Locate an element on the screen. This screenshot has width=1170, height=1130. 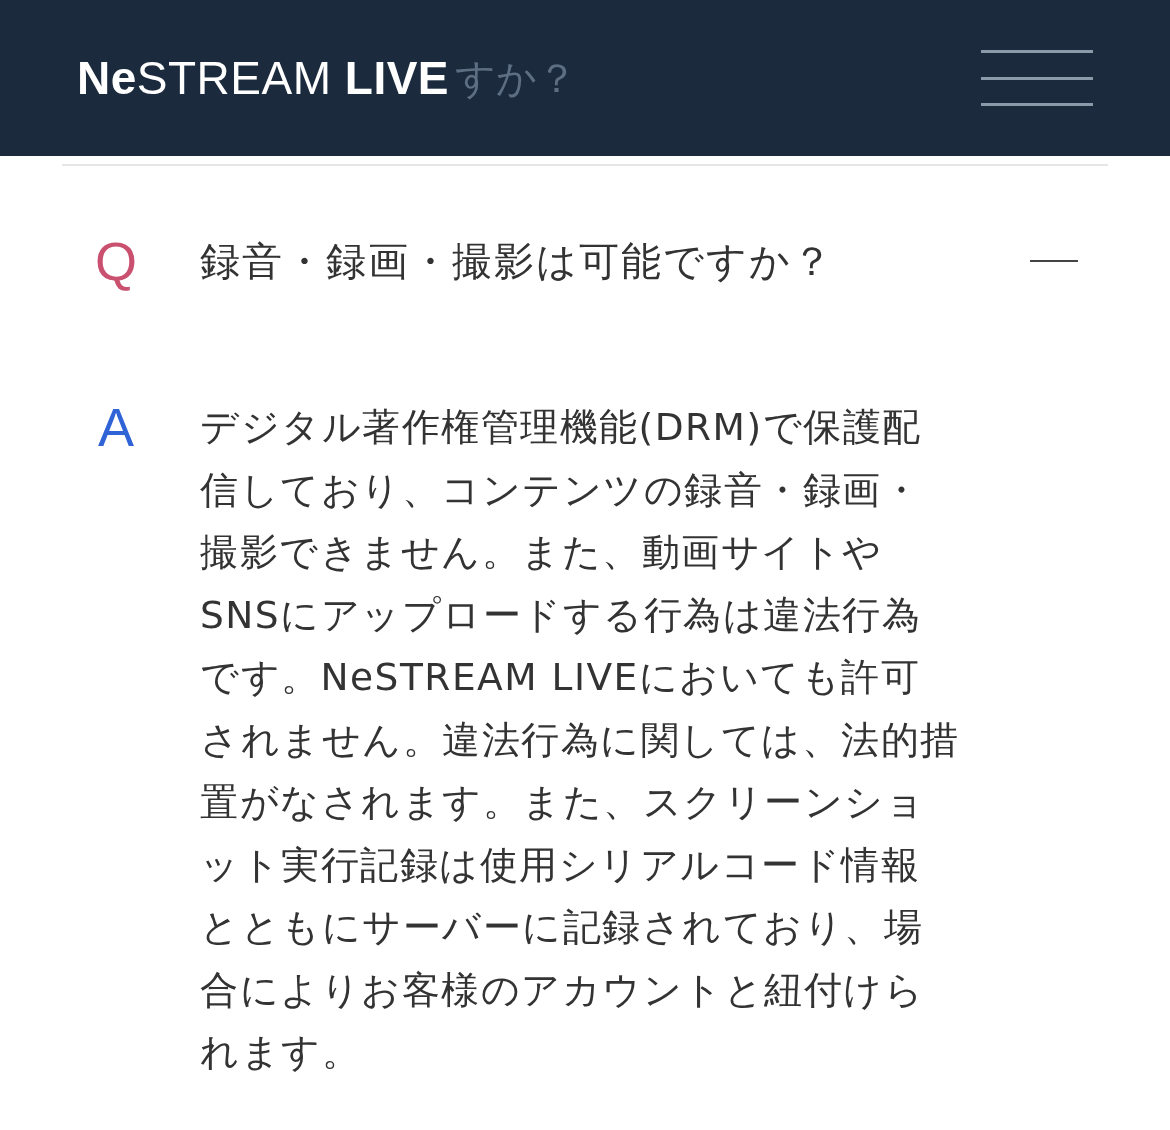
menu-icon is located at coordinates (1037, 78).